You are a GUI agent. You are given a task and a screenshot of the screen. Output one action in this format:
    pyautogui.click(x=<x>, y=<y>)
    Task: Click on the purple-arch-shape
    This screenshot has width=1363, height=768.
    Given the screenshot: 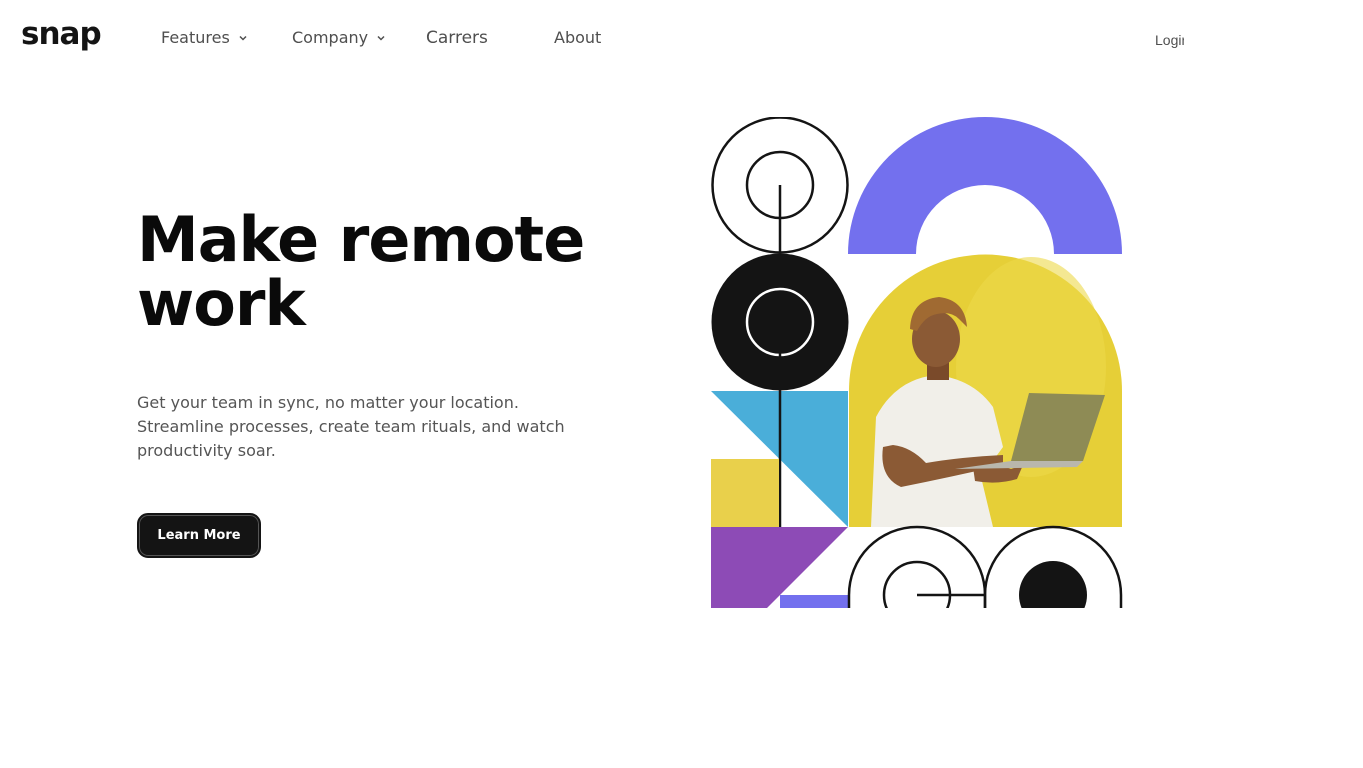 What is the action you would take?
    pyautogui.click(x=985, y=185)
    